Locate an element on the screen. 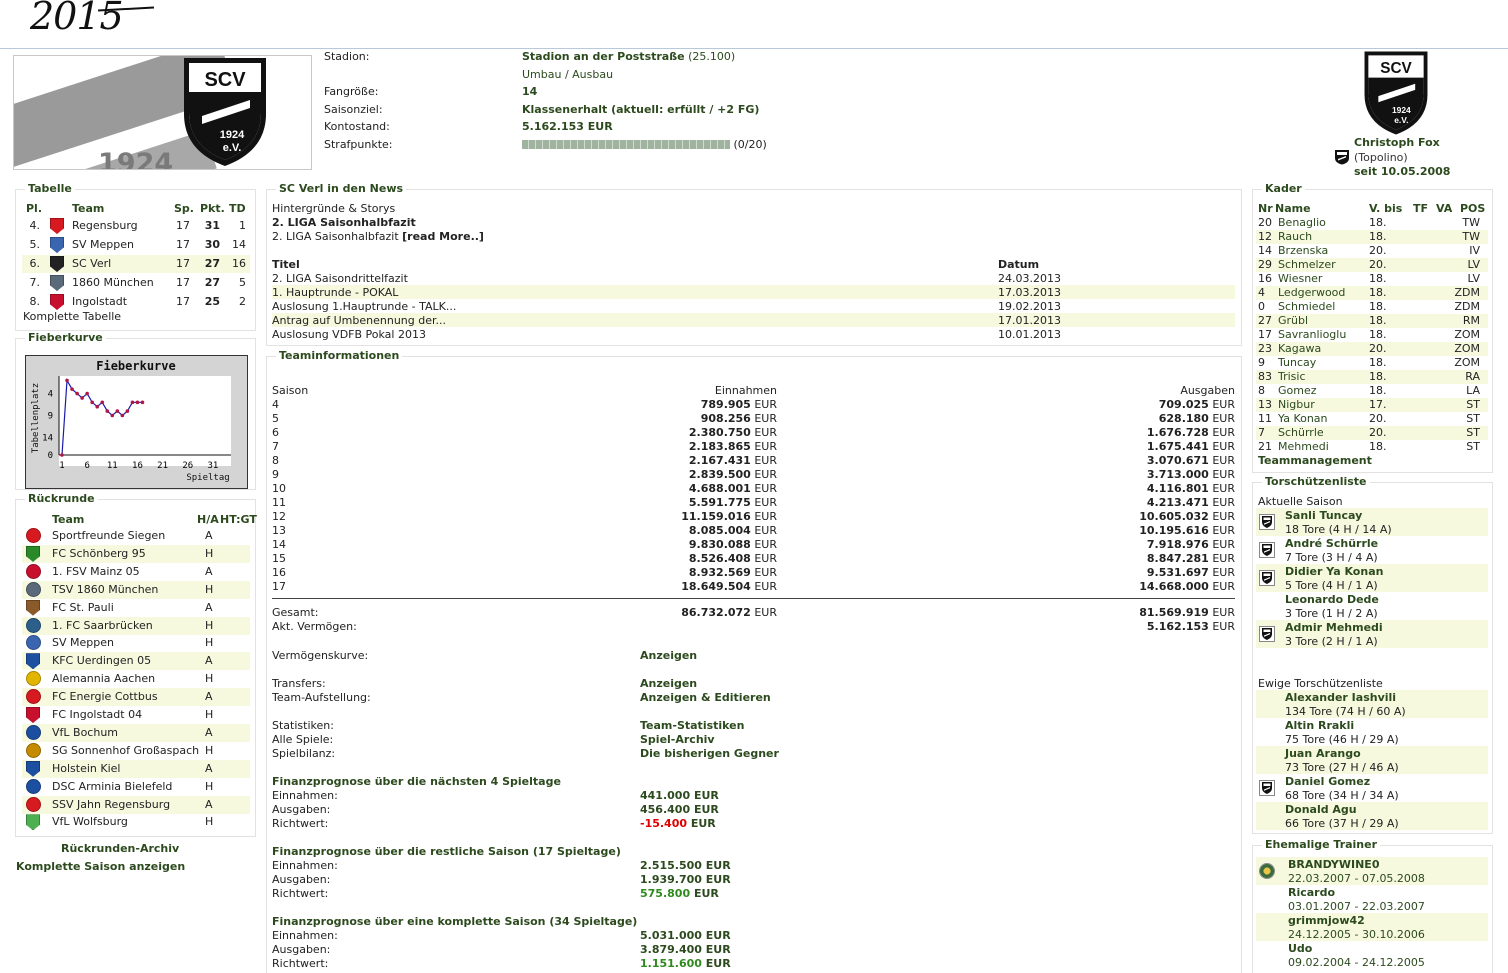  table-row: 7. 1860 München 17 27 5 is located at coordinates (136, 283).